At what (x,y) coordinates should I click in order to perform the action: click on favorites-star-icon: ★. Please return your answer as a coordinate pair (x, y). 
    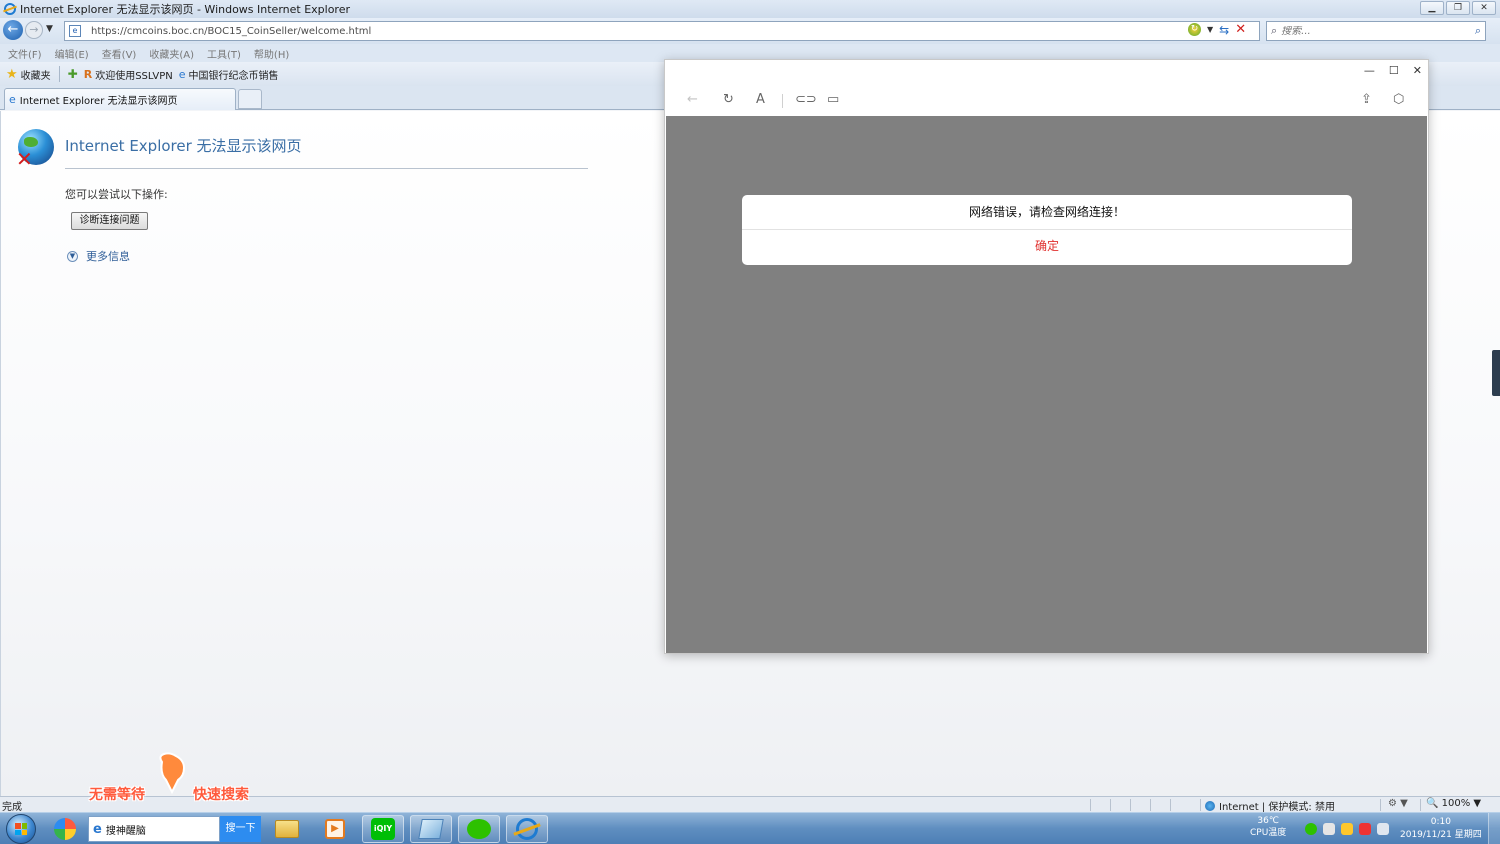
    Looking at the image, I should click on (12, 74).